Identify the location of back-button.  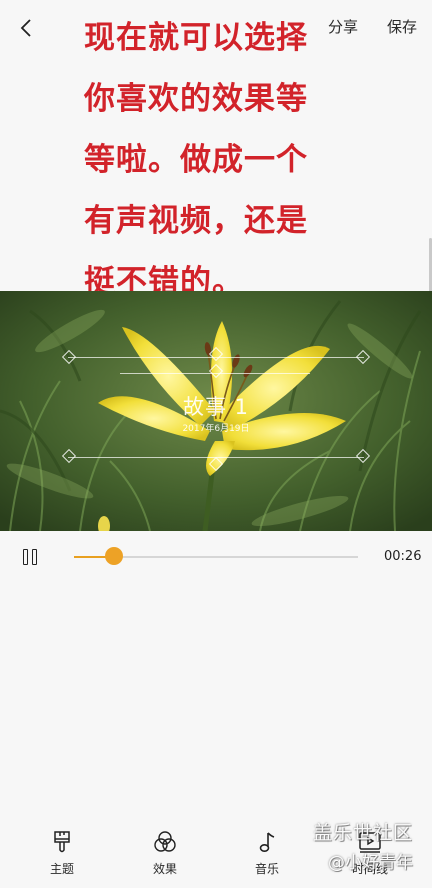
(26, 28).